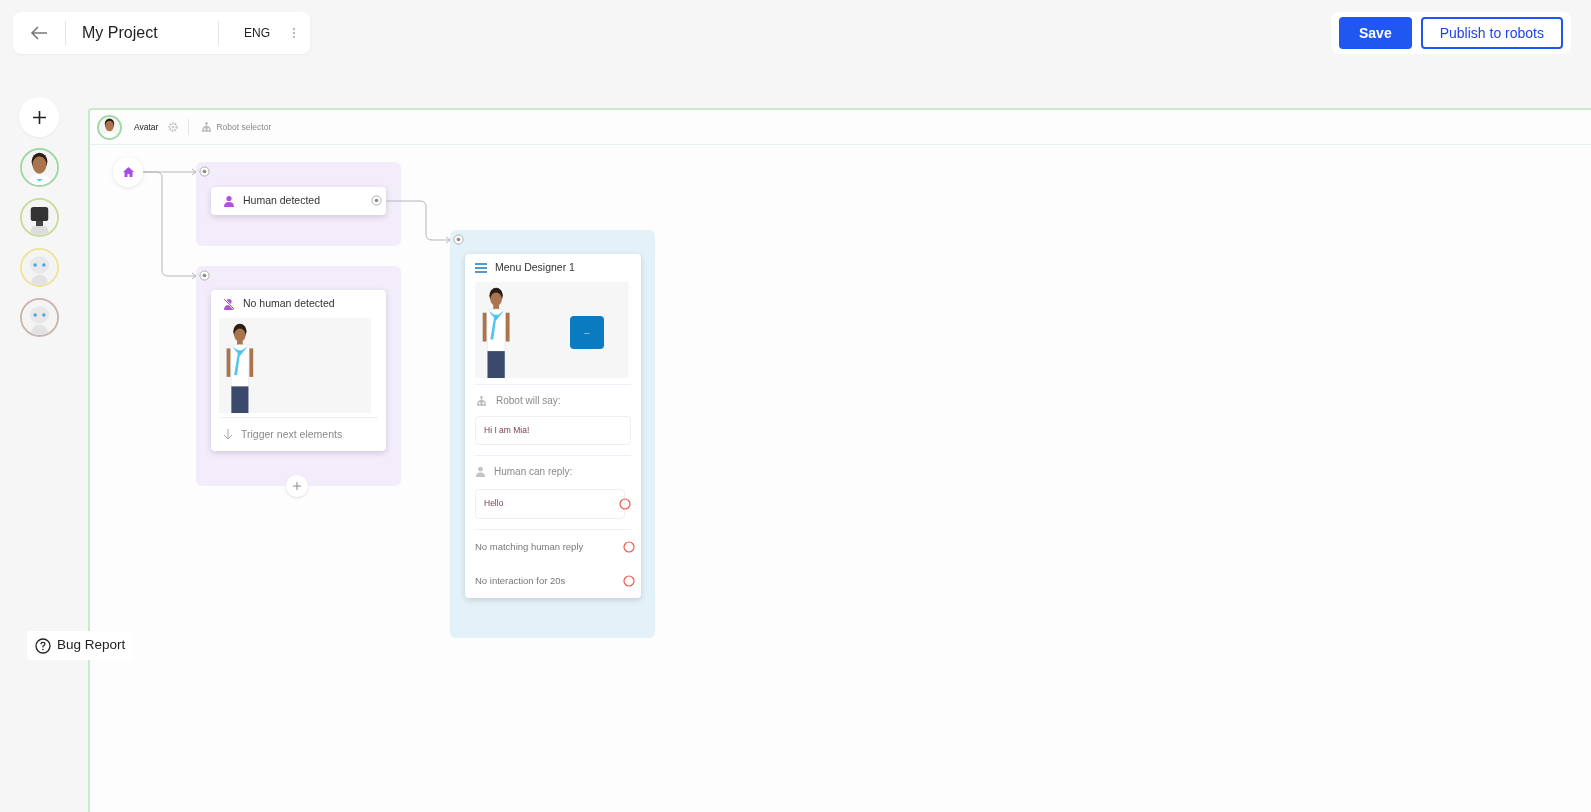 The image size is (1591, 812). Describe the element at coordinates (535, 268) in the screenshot. I see `node-title: Menu Designer 1` at that location.